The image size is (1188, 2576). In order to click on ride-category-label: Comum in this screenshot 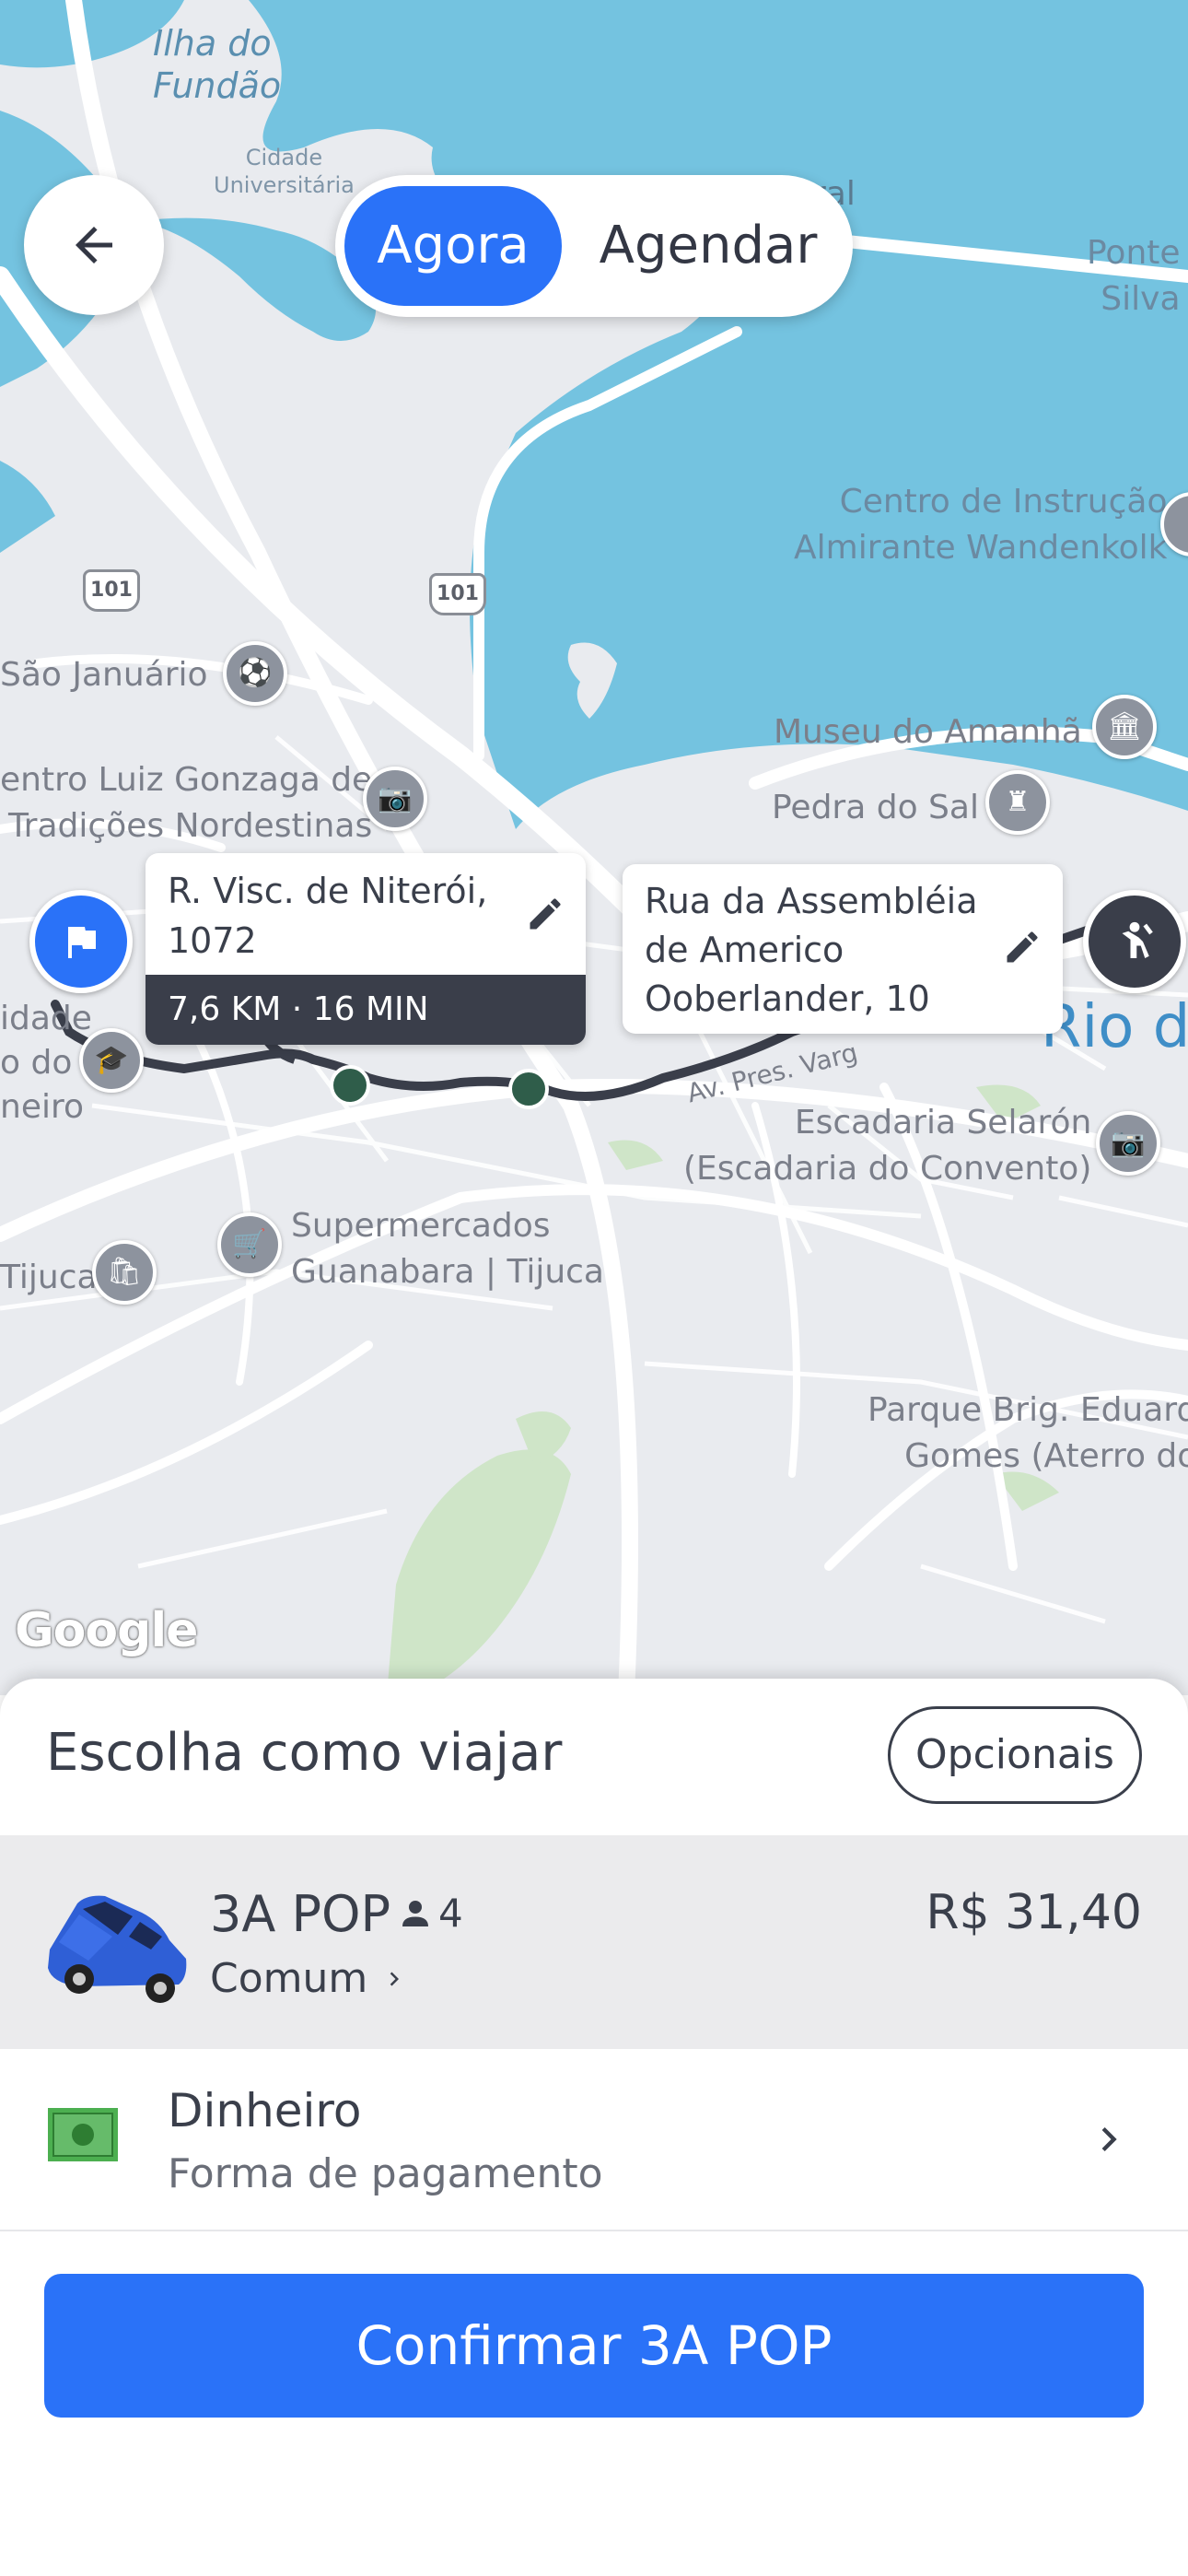, I will do `click(289, 1979)`.